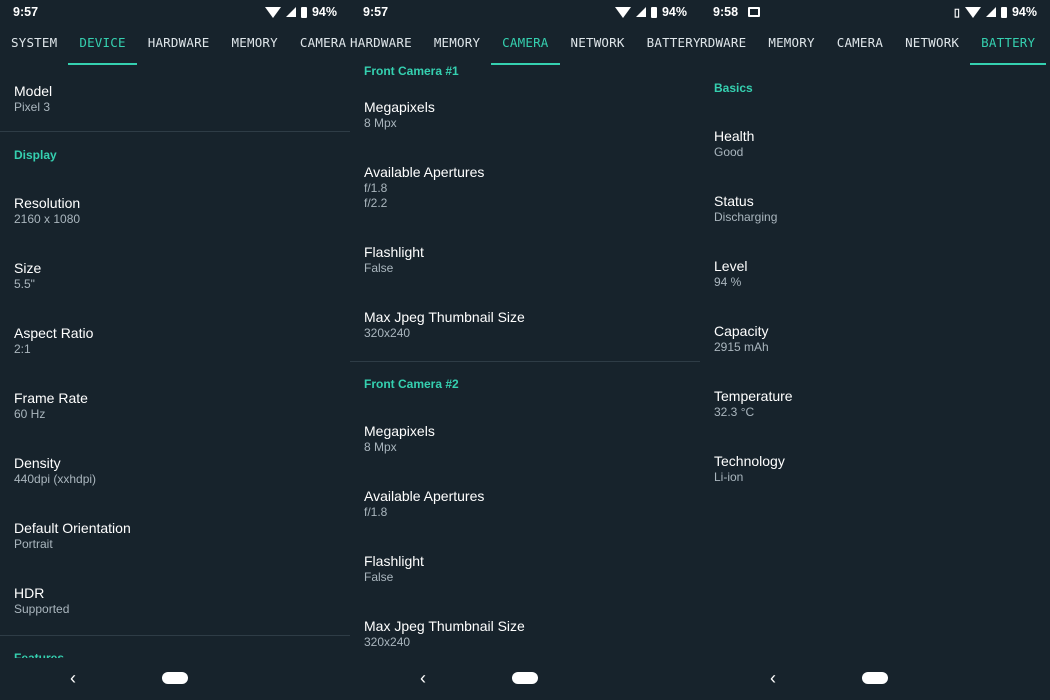  I want to click on item-value: 320x240, so click(387, 642).